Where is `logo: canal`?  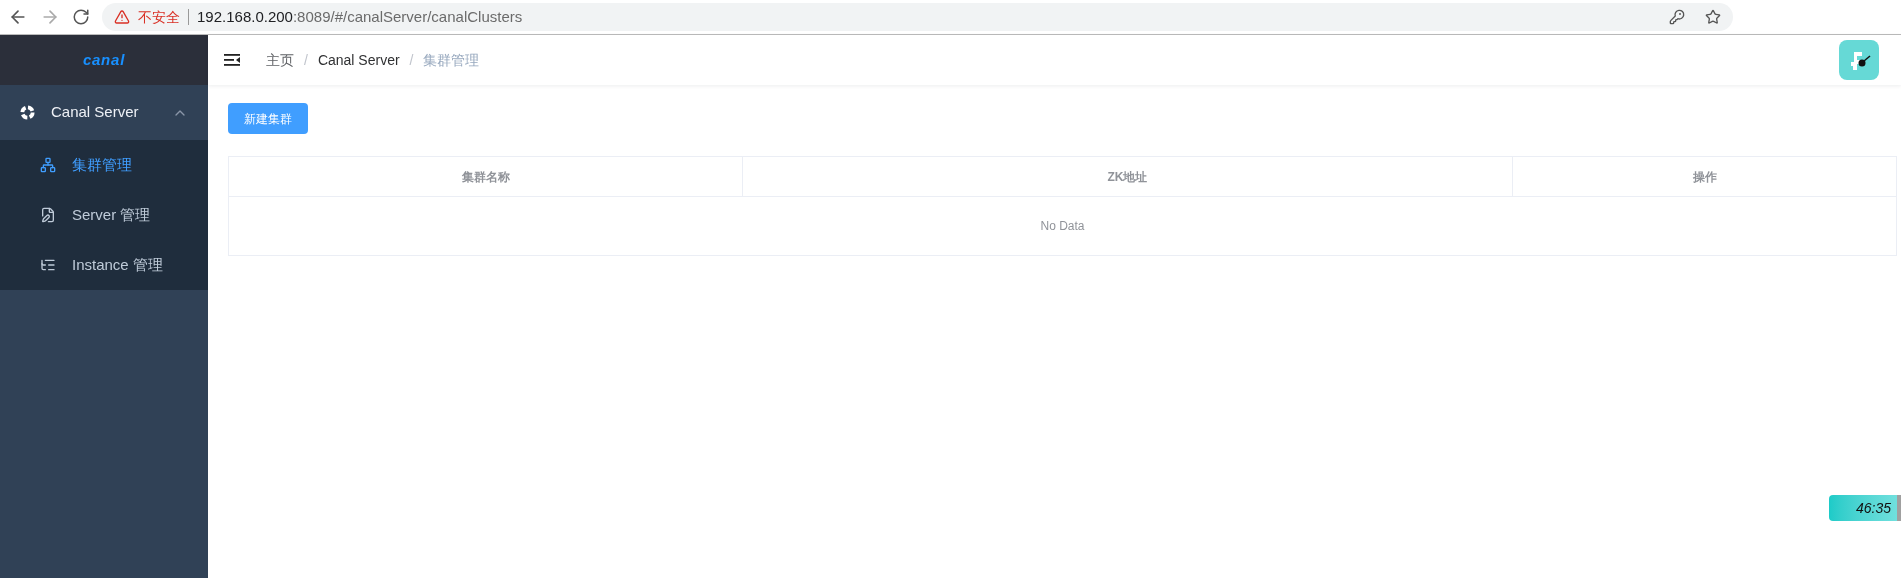
logo: canal is located at coordinates (104, 59).